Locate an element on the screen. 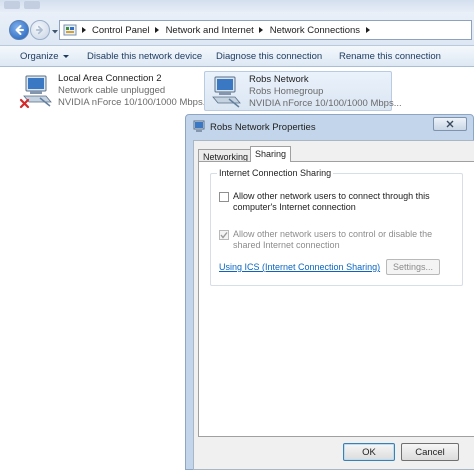 The image size is (474, 470). disable-device-button: Disable this network device is located at coordinates (144, 56).